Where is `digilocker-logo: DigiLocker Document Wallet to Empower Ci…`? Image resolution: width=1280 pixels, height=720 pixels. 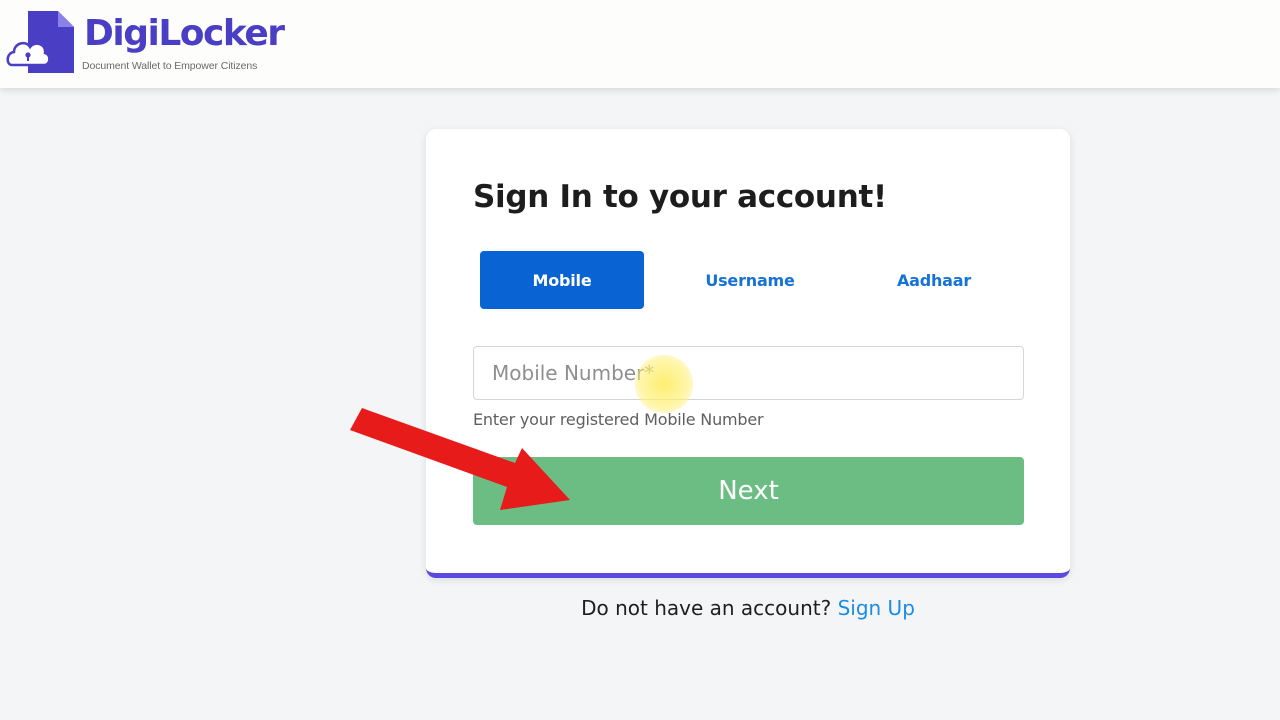
digilocker-logo: DigiLocker Document Wallet to Empower Ci… is located at coordinates (144, 41).